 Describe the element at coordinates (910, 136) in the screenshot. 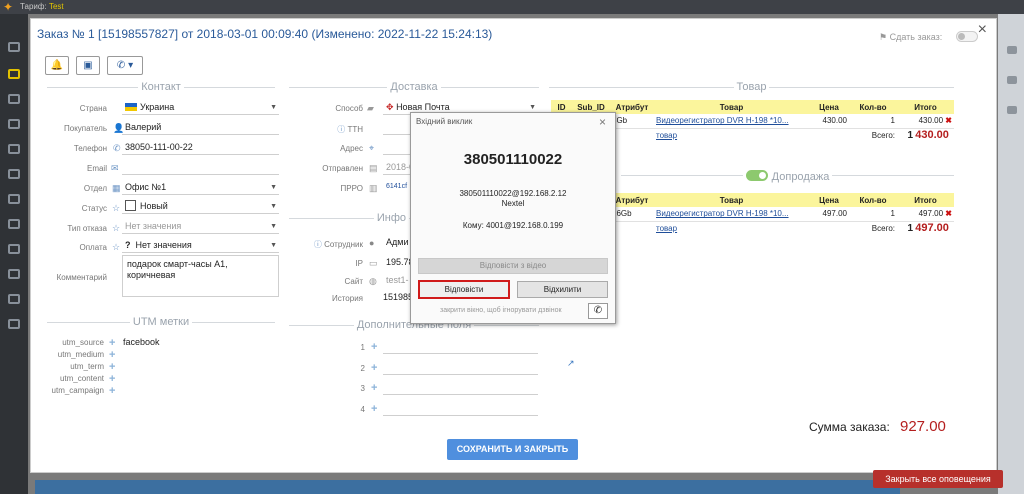

I see `goods-total-qty: 1` at that location.